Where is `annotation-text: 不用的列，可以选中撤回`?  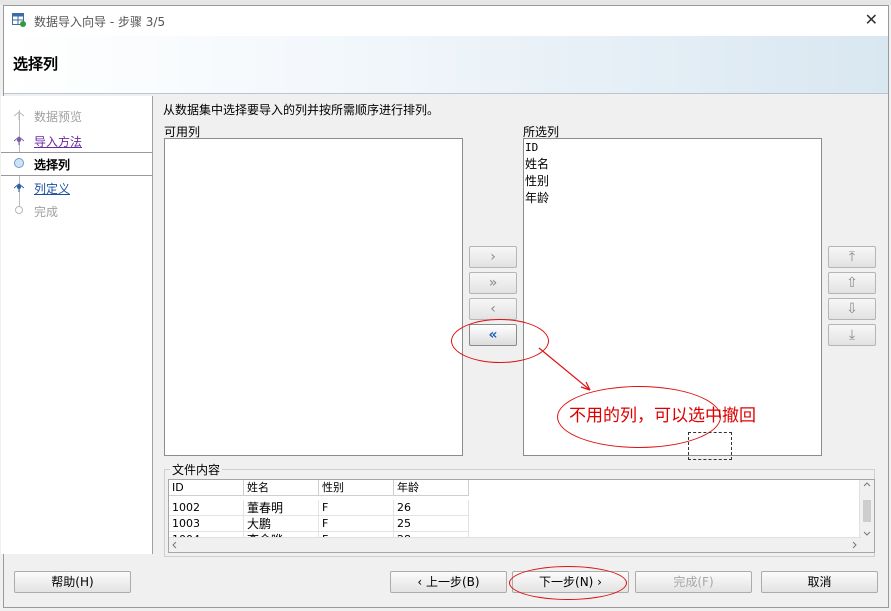 annotation-text: 不用的列，可以选中撤回 is located at coordinates (662, 416).